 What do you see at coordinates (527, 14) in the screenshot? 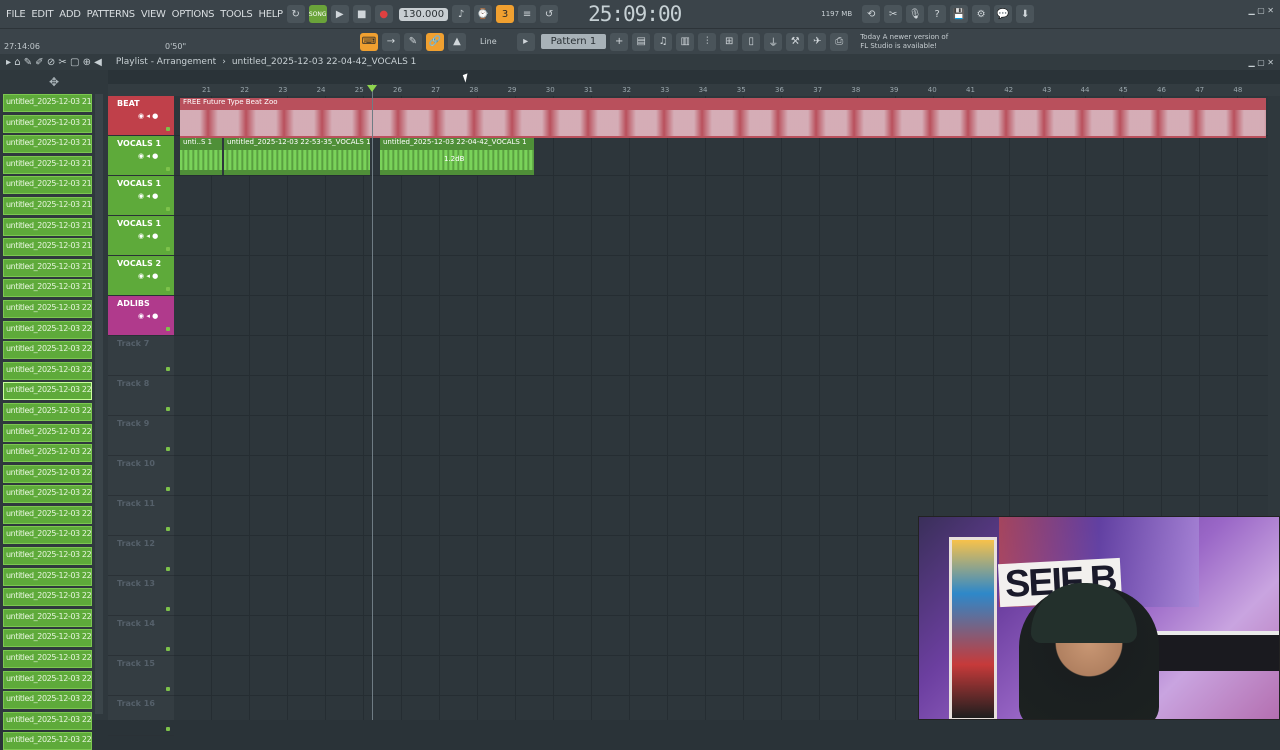
I see `blend-notes-icon: ≡` at bounding box center [527, 14].